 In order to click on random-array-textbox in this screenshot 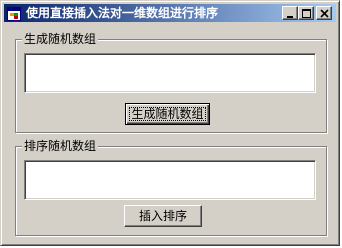, I will do `click(170, 73)`.